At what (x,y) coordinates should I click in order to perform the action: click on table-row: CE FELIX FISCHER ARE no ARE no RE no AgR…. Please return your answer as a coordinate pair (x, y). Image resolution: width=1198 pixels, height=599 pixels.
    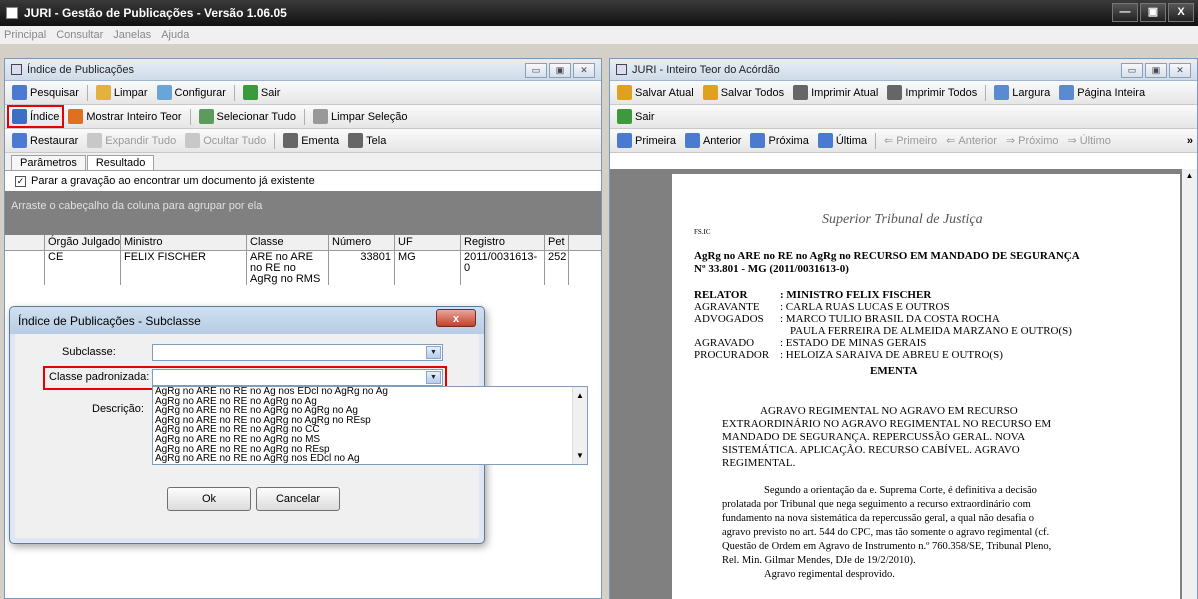
    Looking at the image, I should click on (303, 268).